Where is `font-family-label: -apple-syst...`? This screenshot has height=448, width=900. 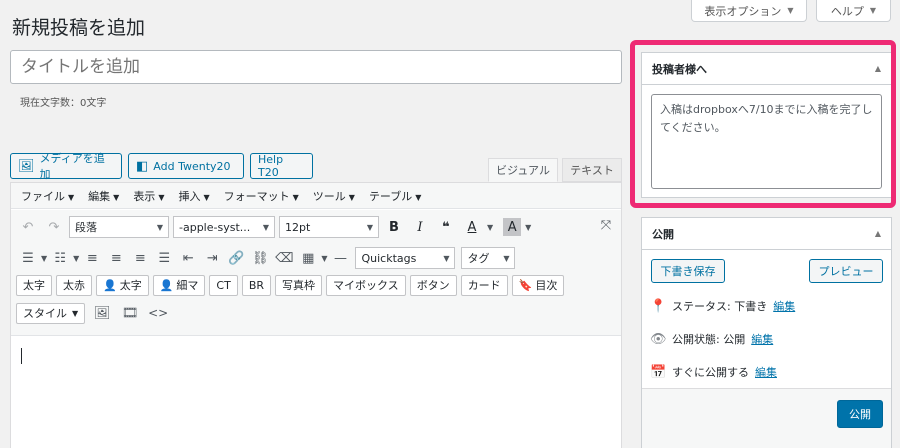
font-family-label: -apple-syst... is located at coordinates (215, 227).